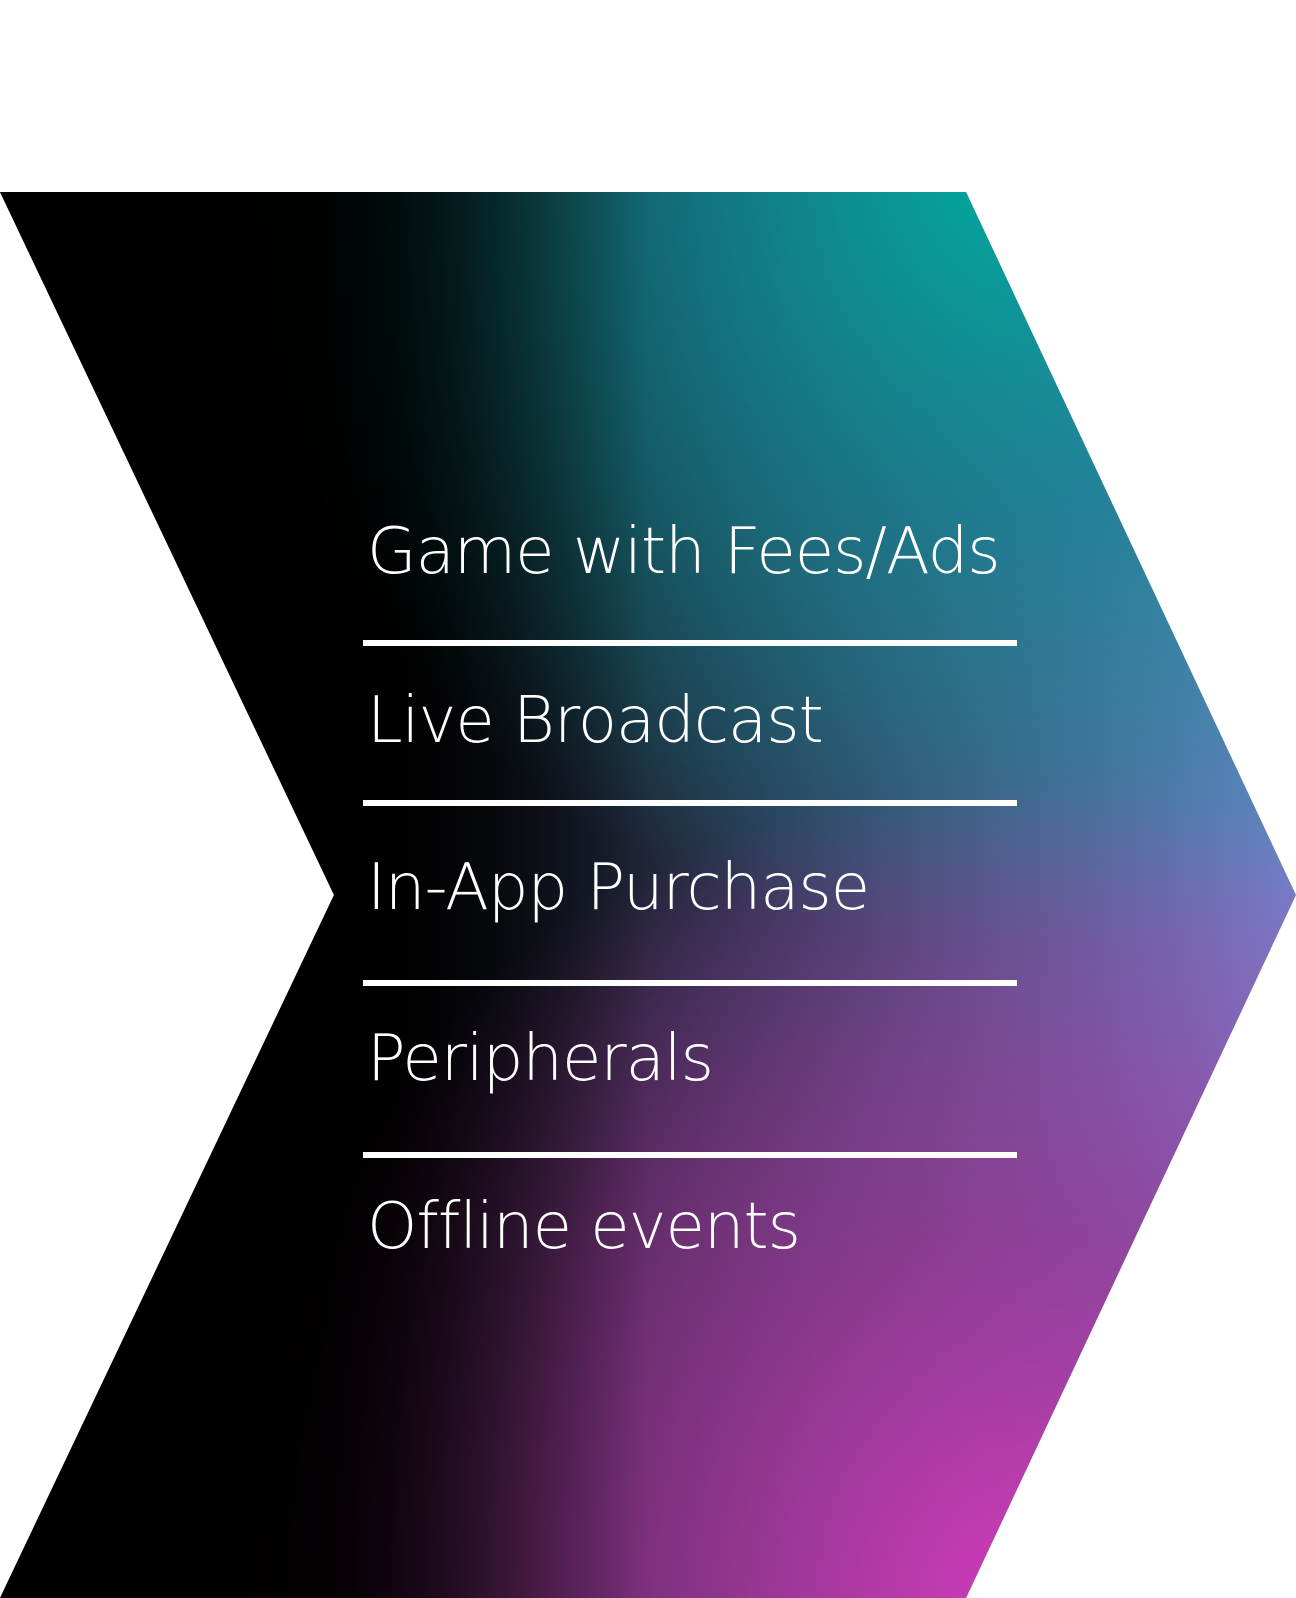 The height and width of the screenshot is (1598, 1296). What do you see at coordinates (540, 1059) in the screenshot?
I see `list-item-label: Peripherals` at bounding box center [540, 1059].